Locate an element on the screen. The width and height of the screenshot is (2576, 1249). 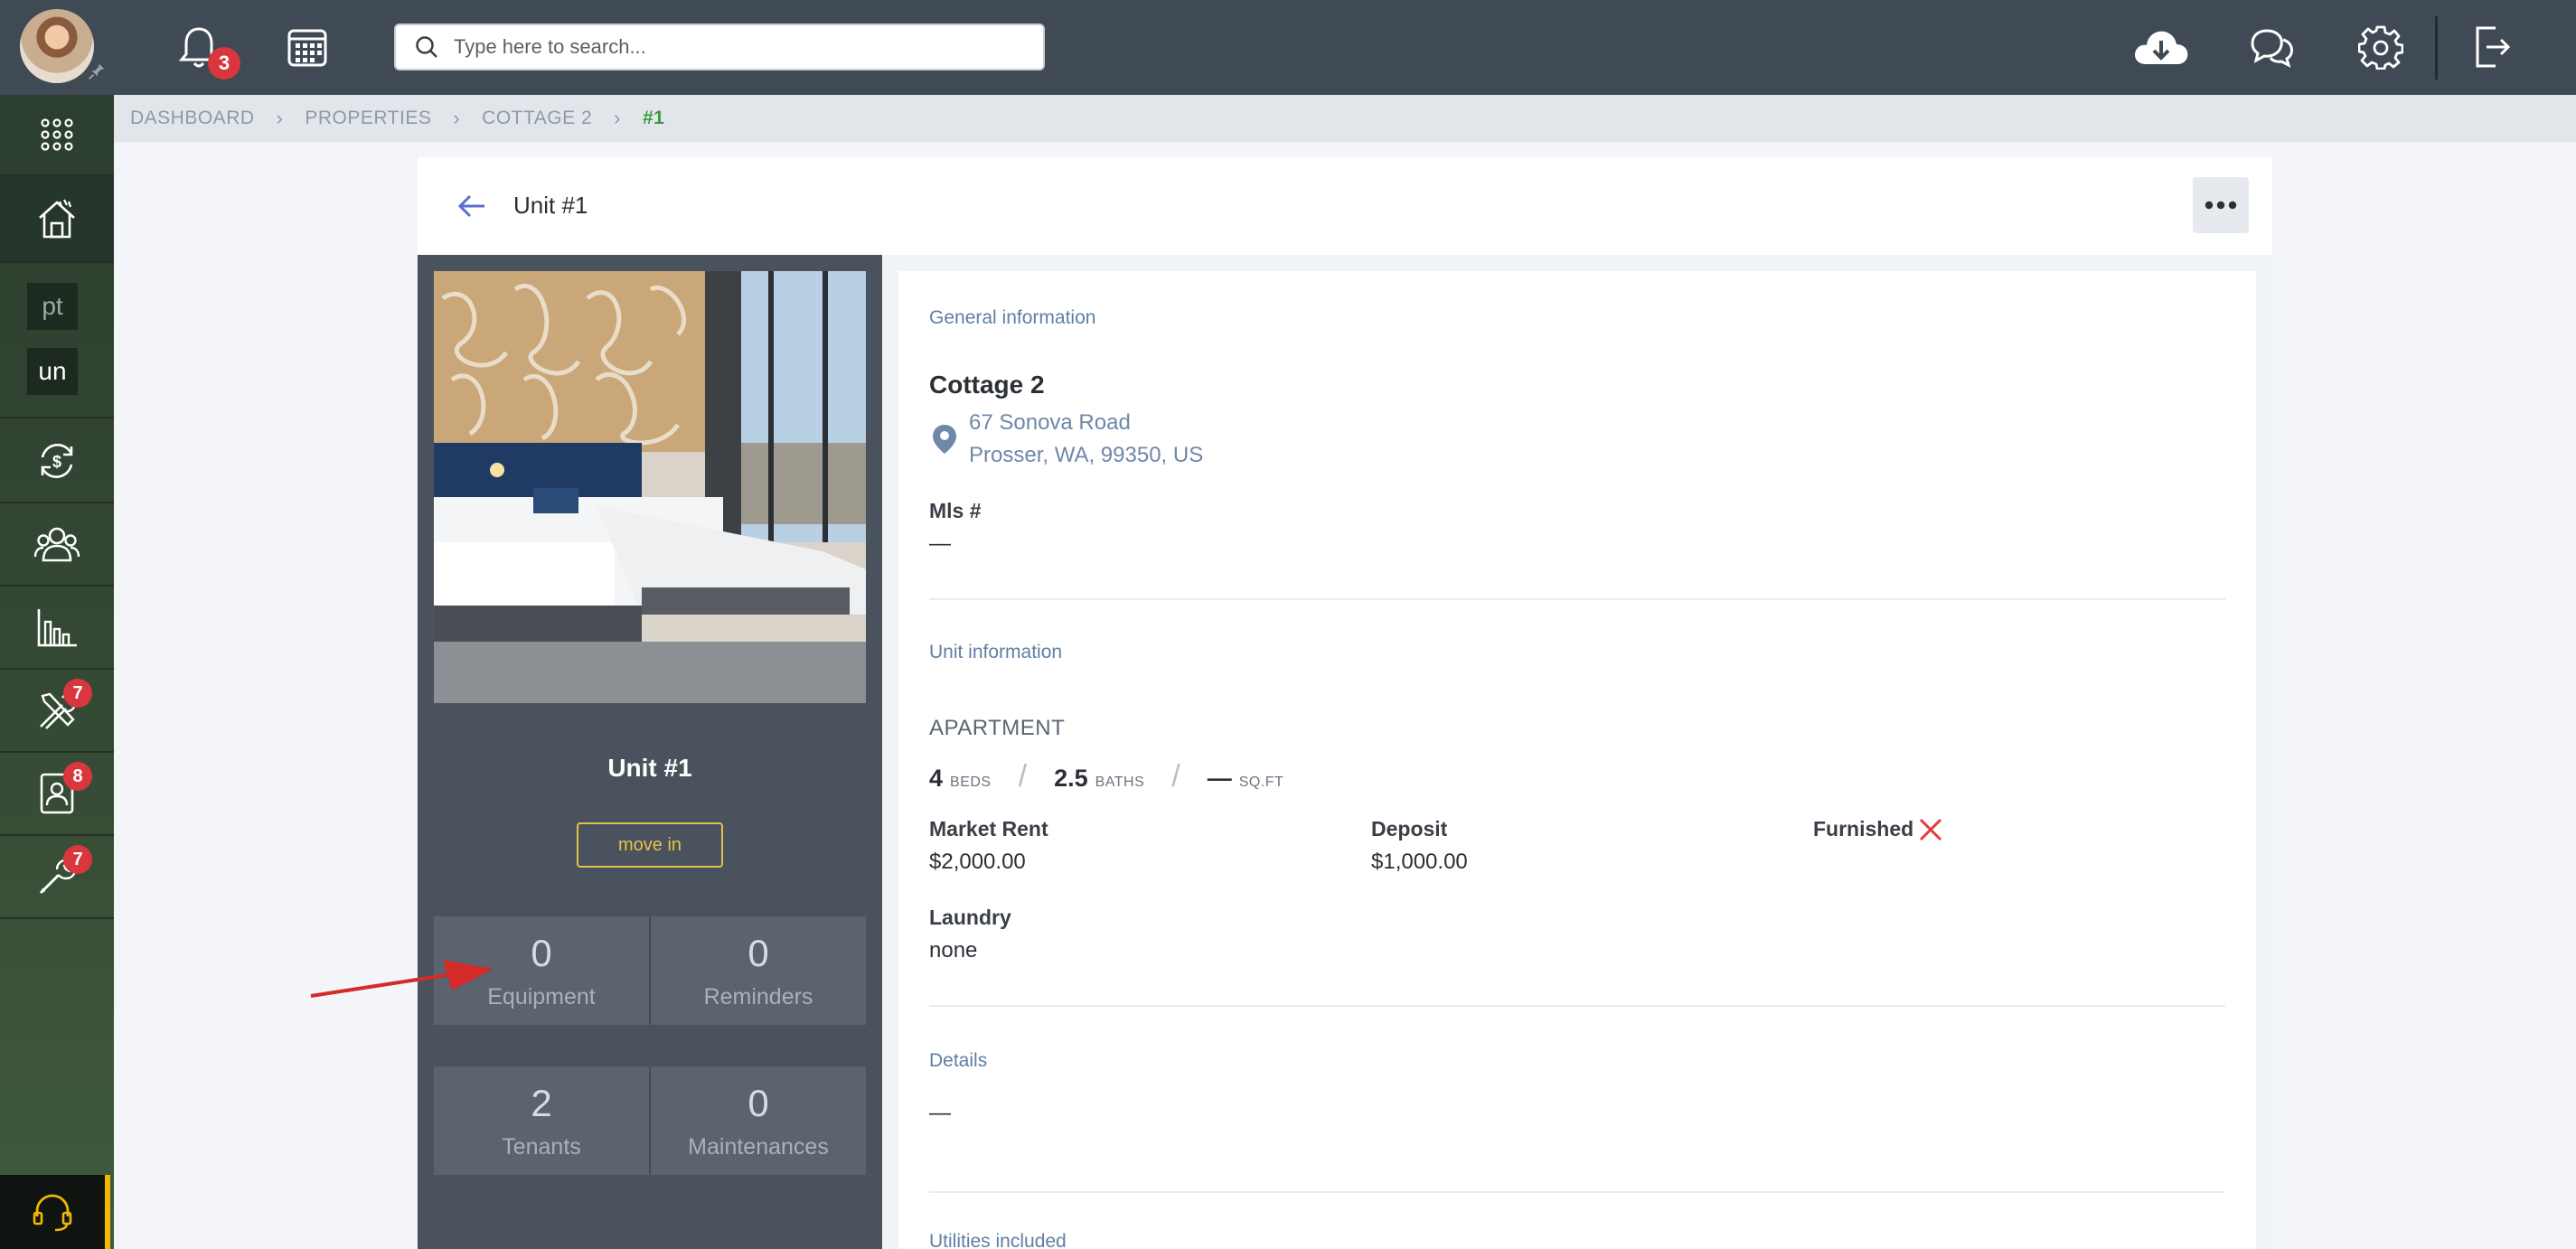
reminders-count: 0 is located at coordinates (758, 952).